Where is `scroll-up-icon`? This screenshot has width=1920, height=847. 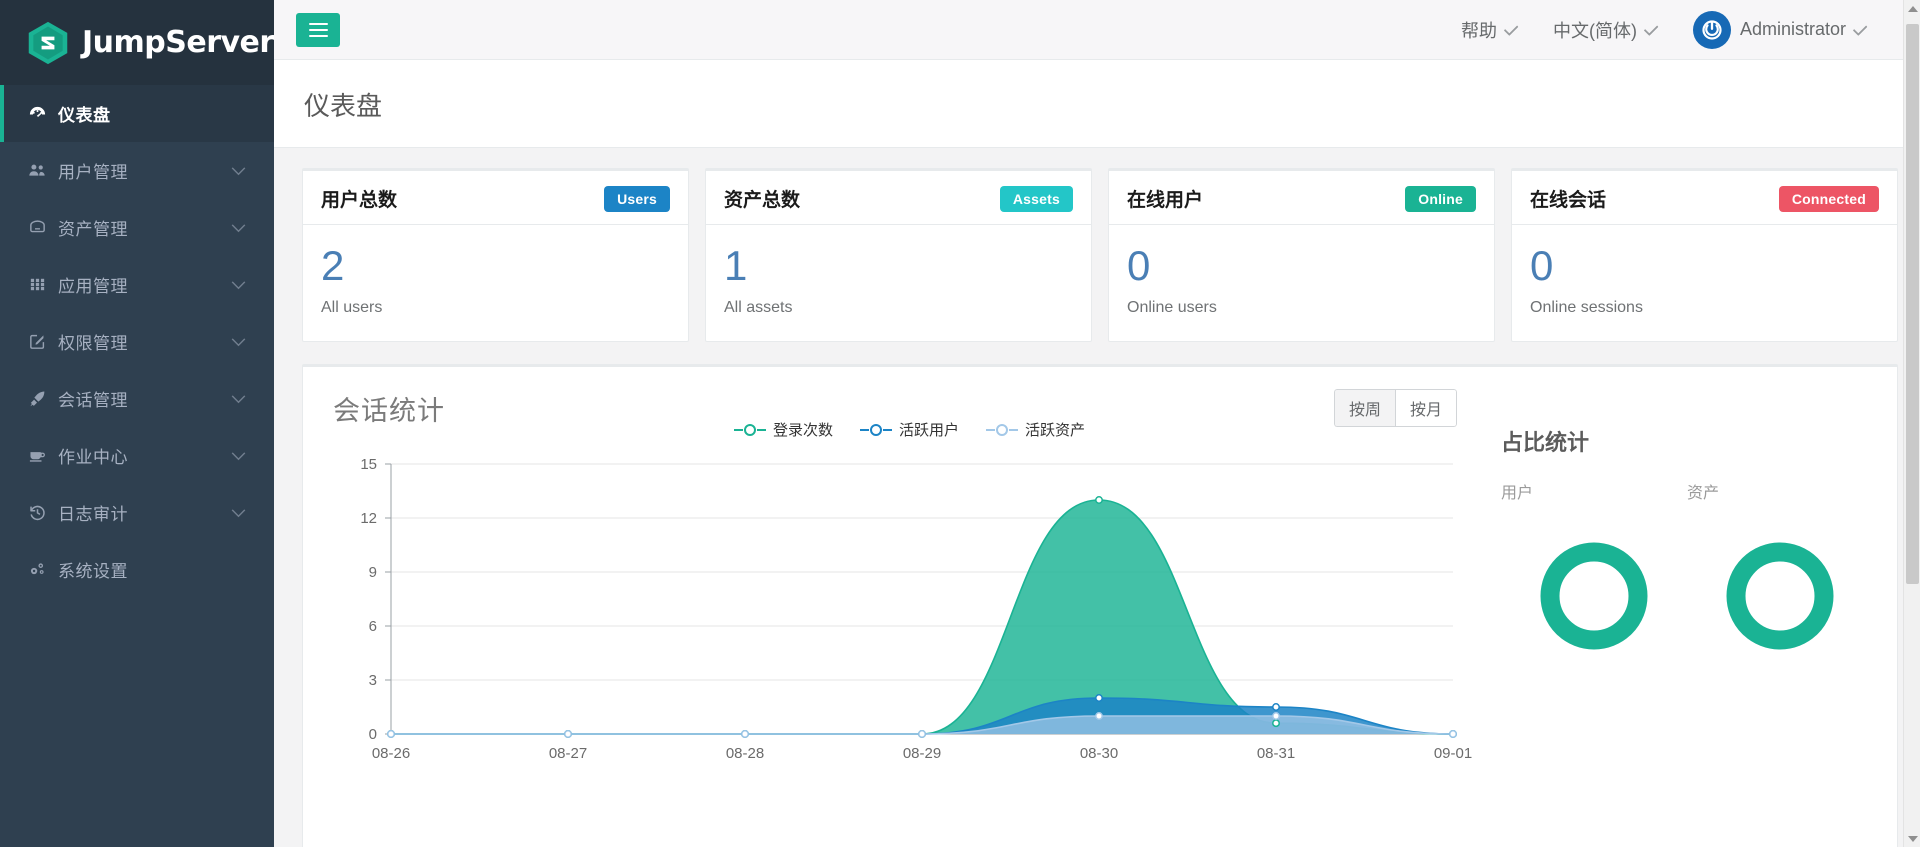
scroll-up-icon is located at coordinates (1912, 8).